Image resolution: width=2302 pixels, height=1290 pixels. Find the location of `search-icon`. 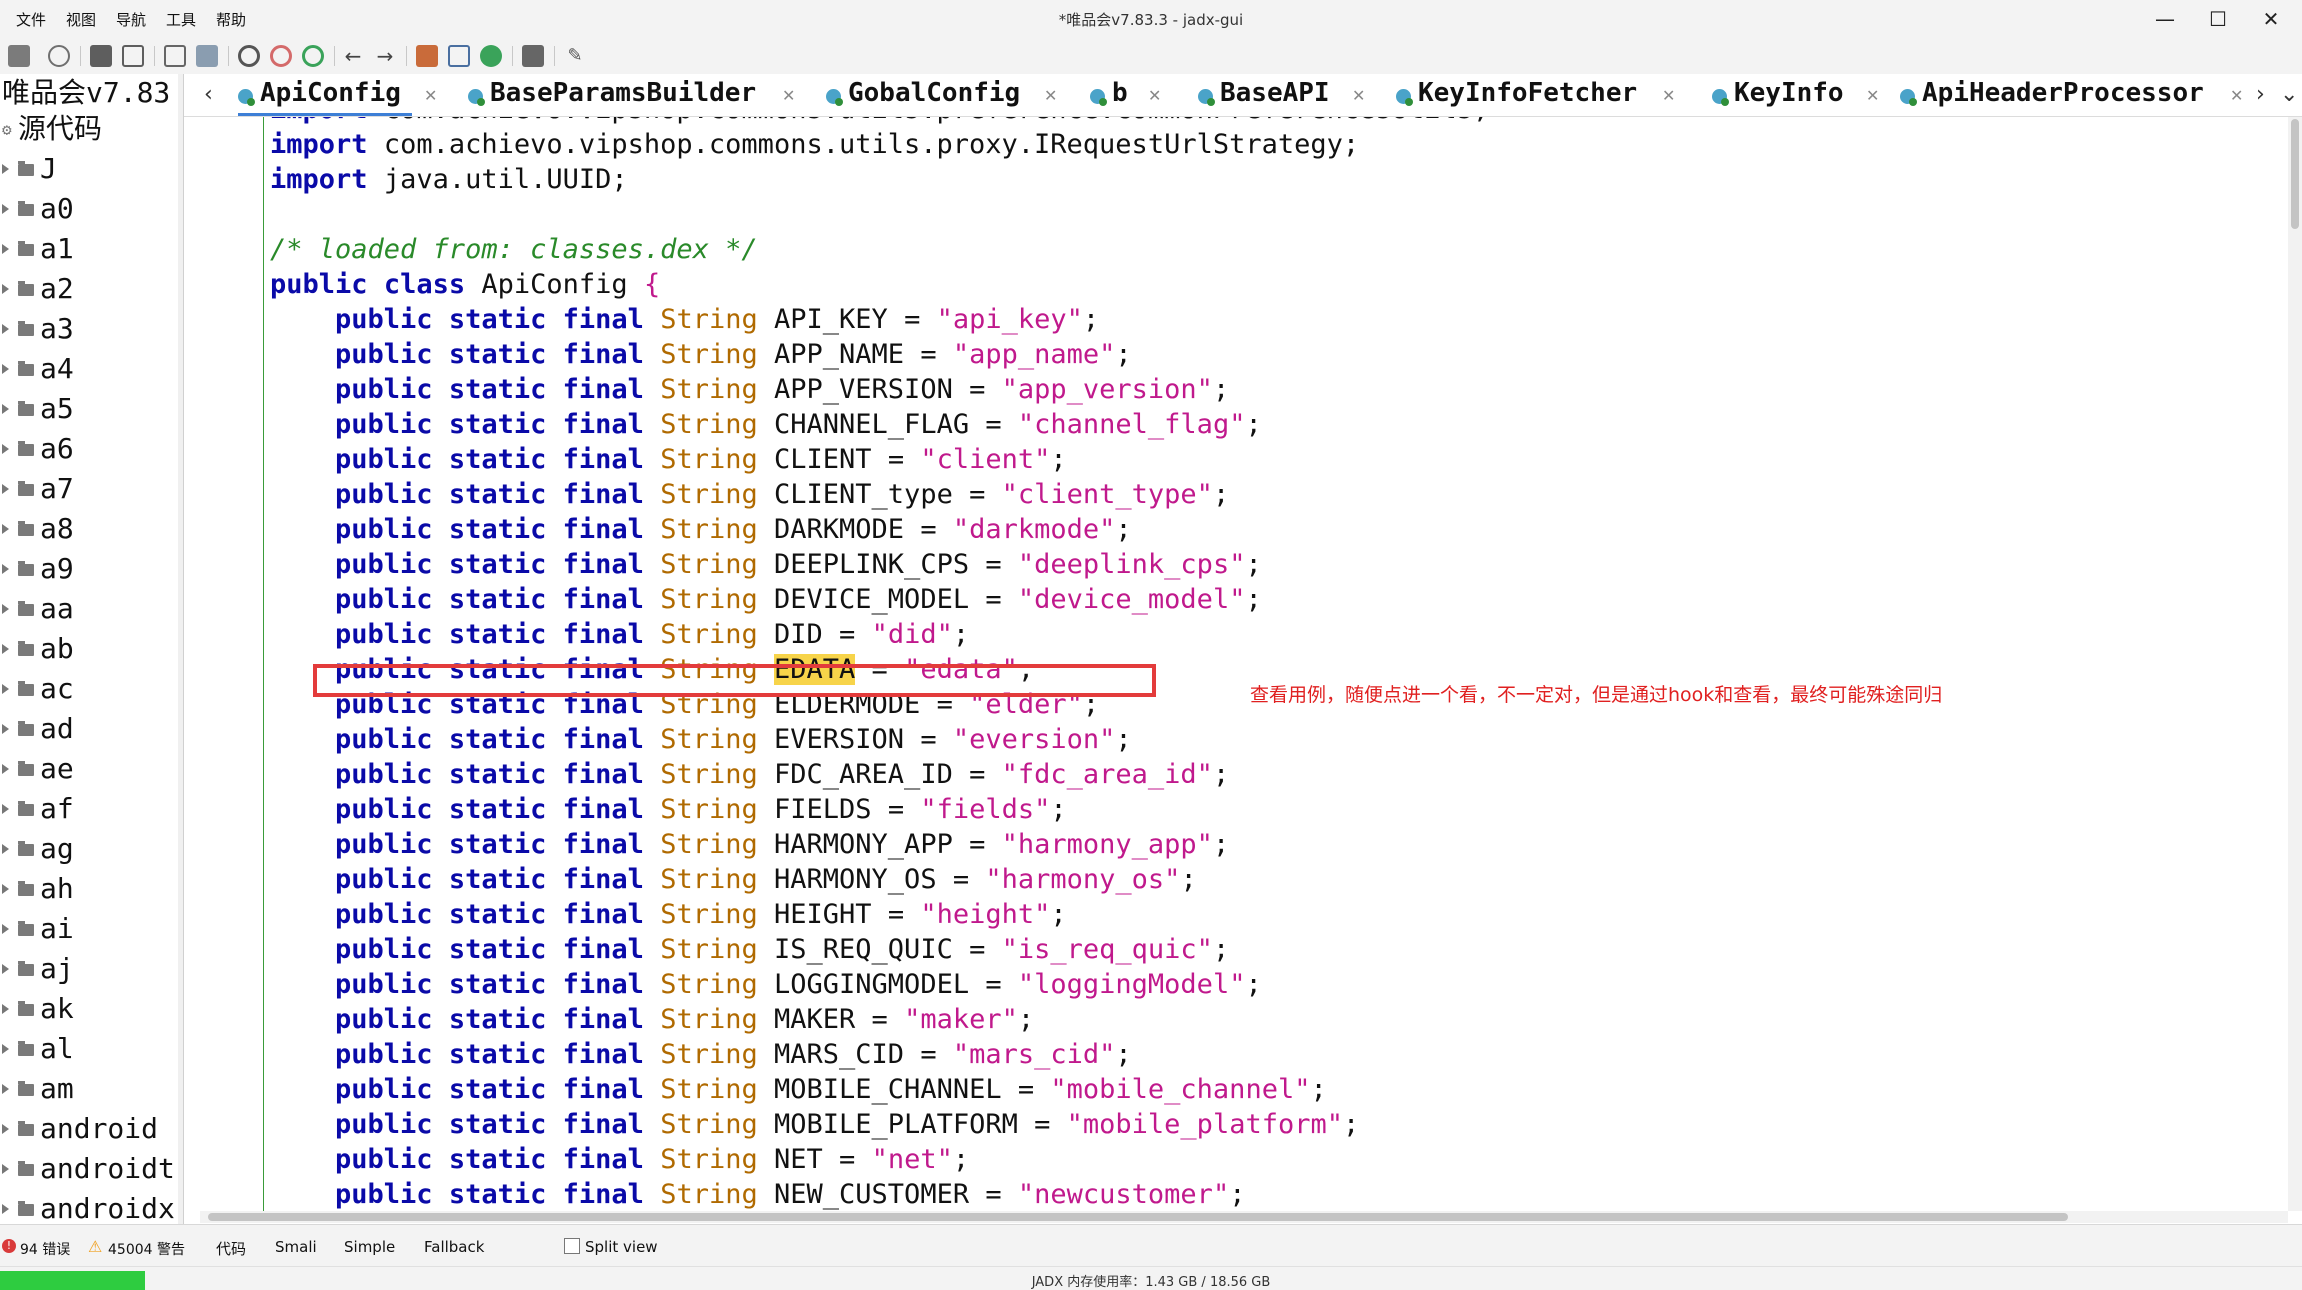

search-icon is located at coordinates (249, 56).